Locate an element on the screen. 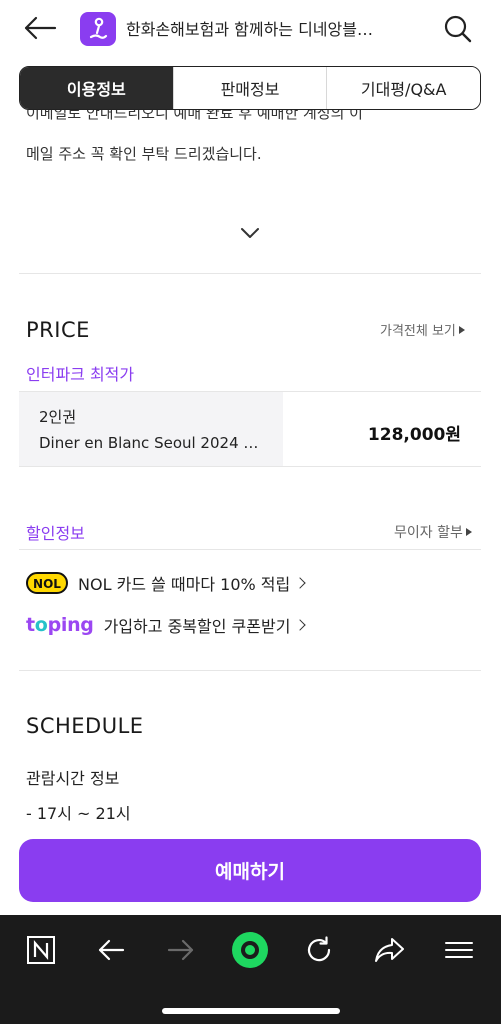  search-icon is located at coordinates (458, 29).